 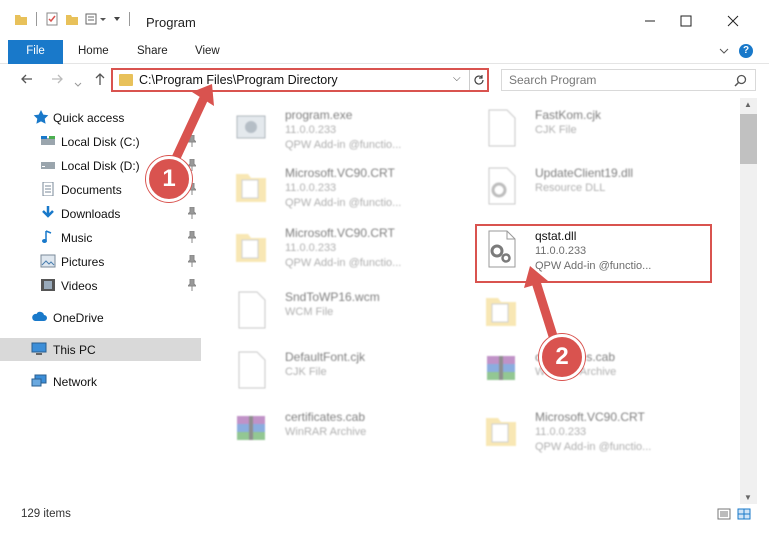 I want to click on arrow-right-icon, so click(x=57, y=79).